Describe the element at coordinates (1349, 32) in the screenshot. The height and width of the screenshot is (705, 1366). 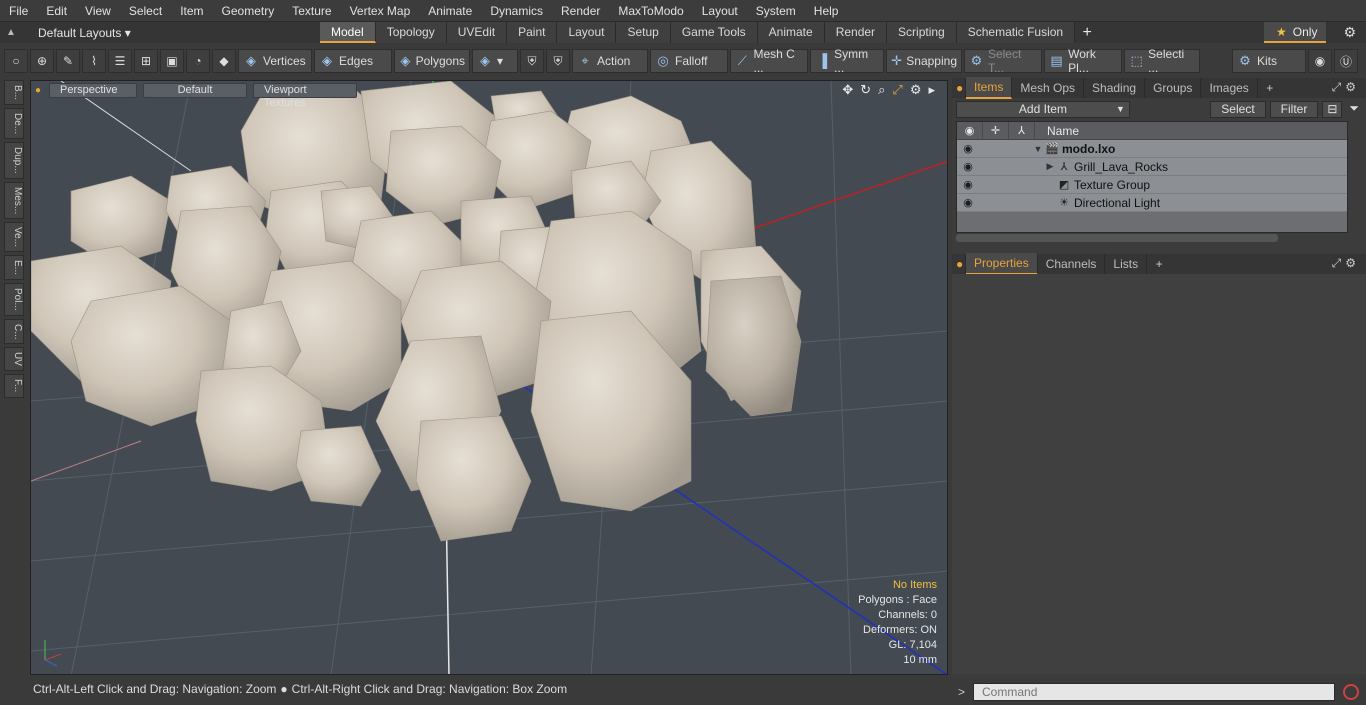
I see `gear-icon: ⚙` at that location.